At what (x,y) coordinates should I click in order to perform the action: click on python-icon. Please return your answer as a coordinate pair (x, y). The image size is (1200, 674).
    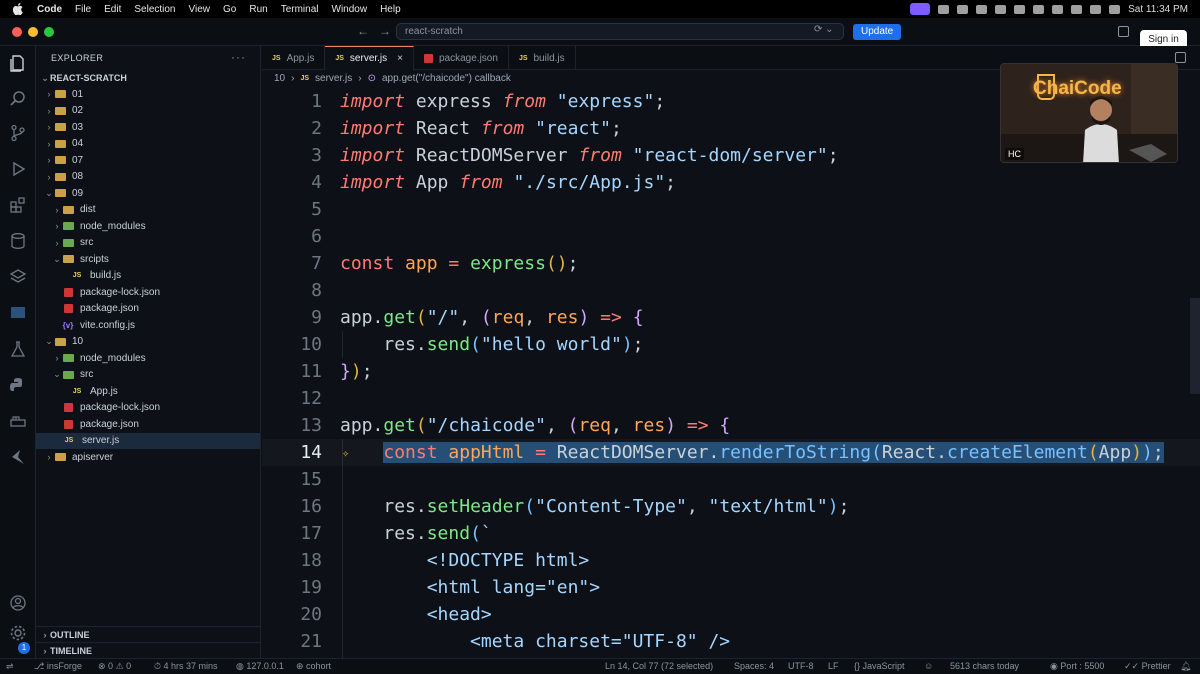
    Looking at the image, I should click on (18, 385).